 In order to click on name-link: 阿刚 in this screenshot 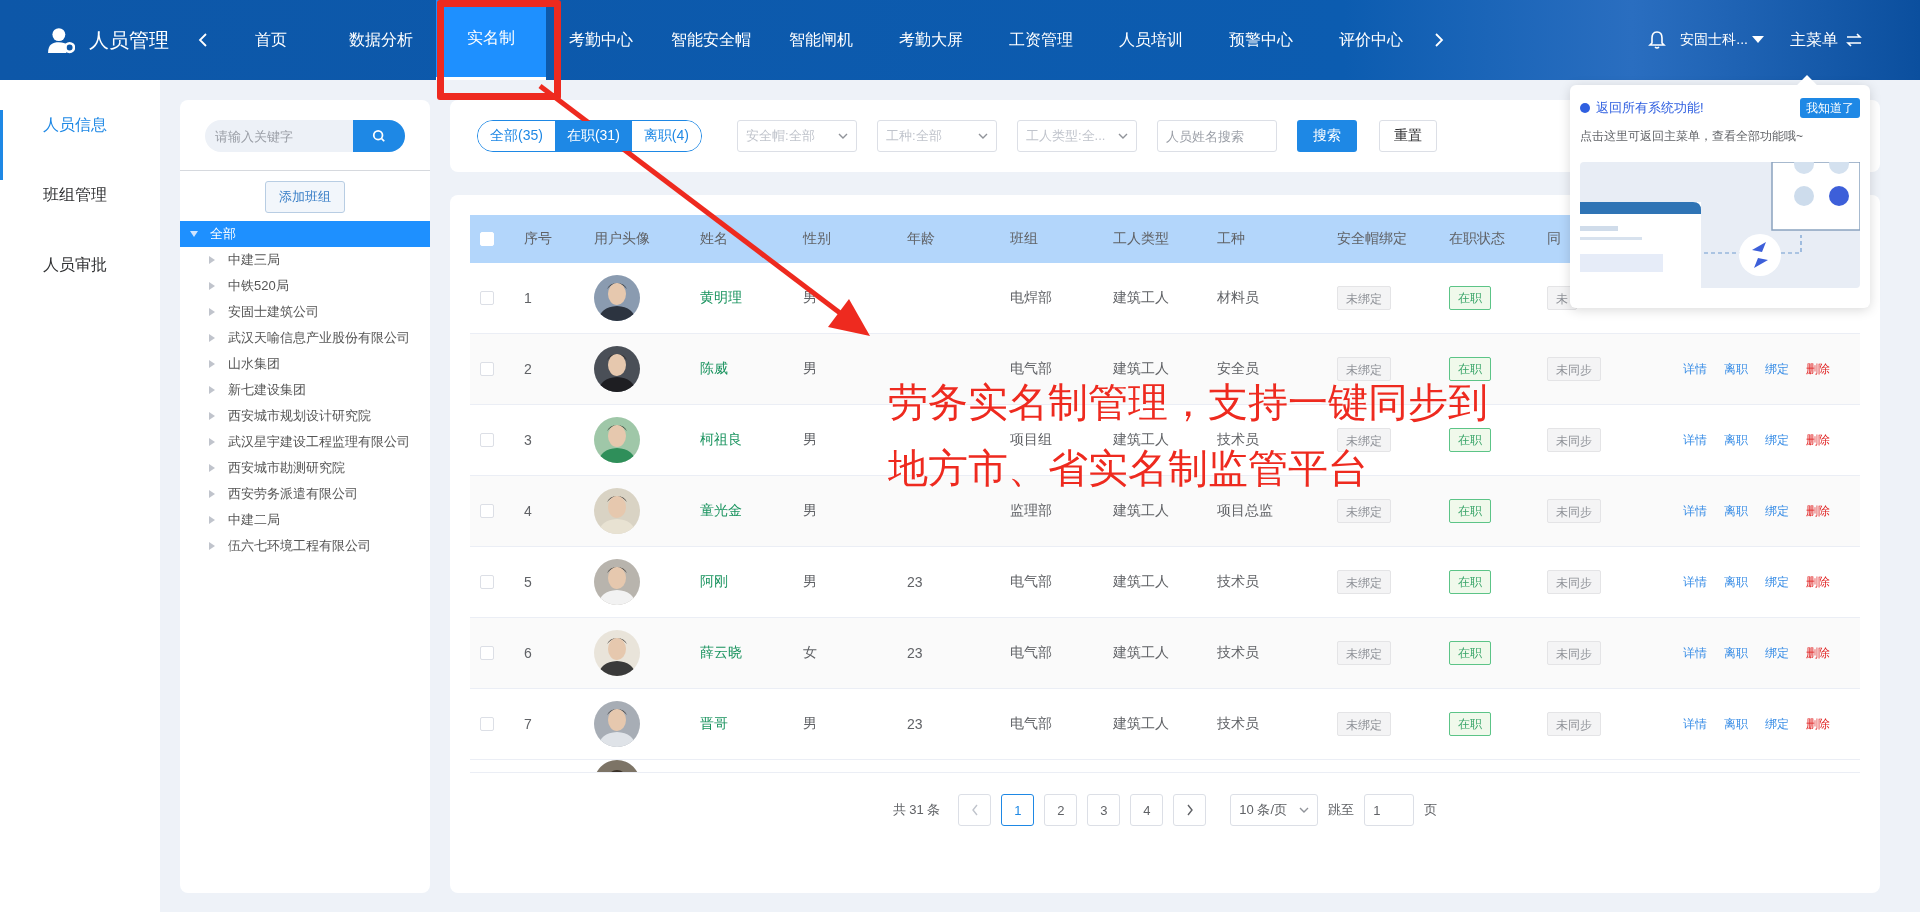, I will do `click(714, 582)`.